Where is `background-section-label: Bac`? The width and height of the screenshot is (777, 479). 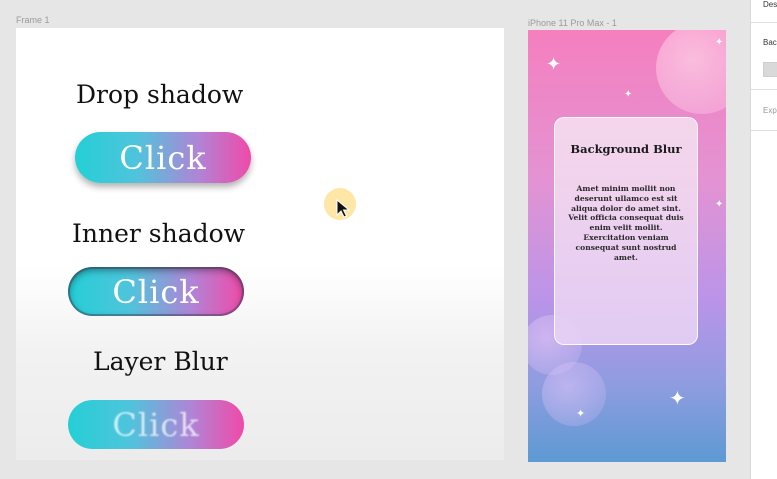
background-section-label: Bac is located at coordinates (770, 42).